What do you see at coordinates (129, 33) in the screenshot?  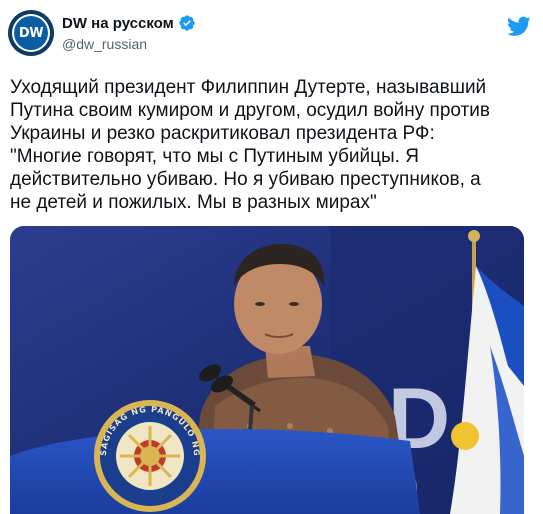 I see `account-names: DW на русском @dw_russian` at bounding box center [129, 33].